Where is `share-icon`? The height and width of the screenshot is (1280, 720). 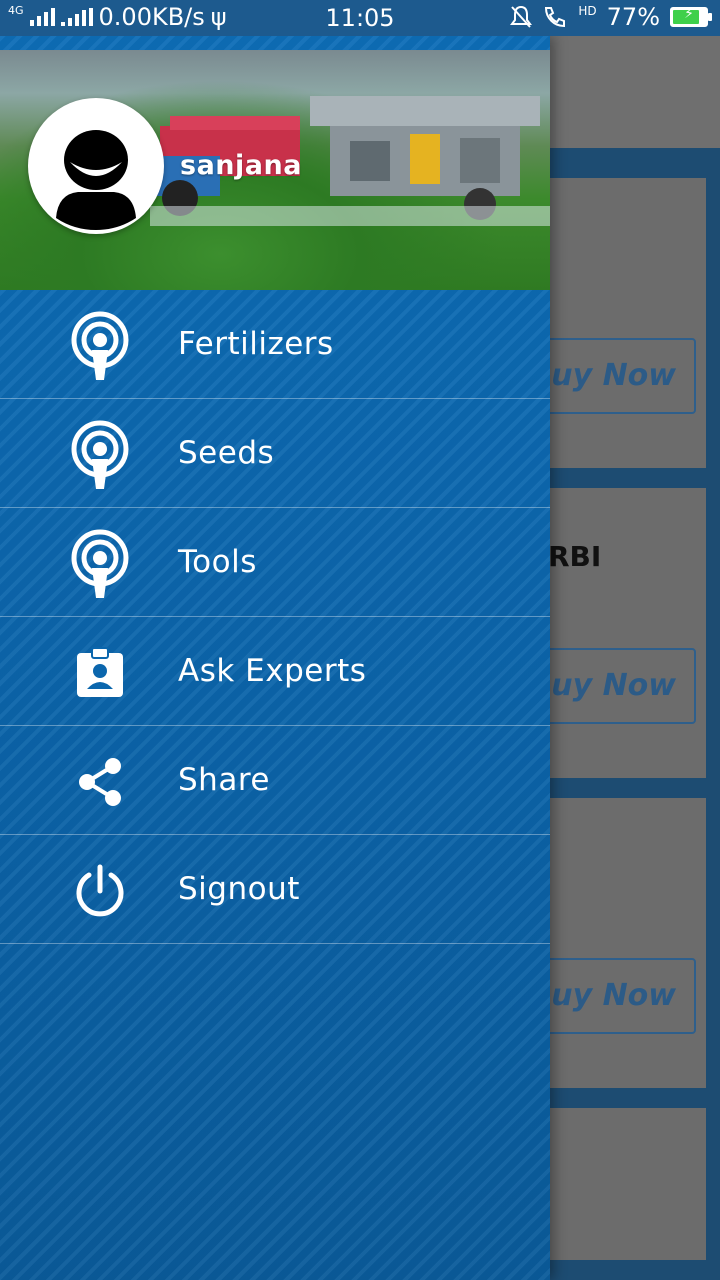 share-icon is located at coordinates (100, 782).